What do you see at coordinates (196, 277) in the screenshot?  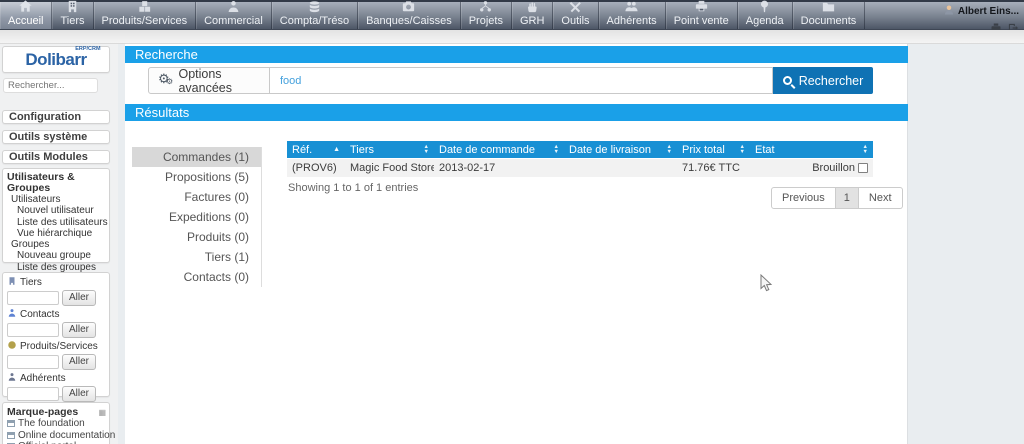 I see `category-contacts: Contacts (0)` at bounding box center [196, 277].